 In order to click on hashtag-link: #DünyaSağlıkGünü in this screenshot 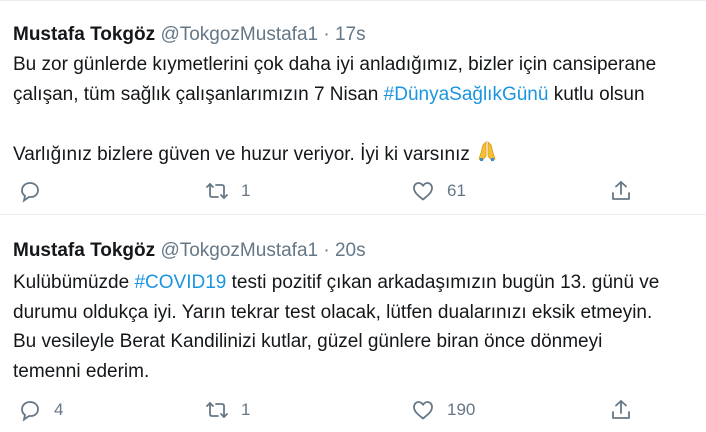, I will do `click(466, 94)`.